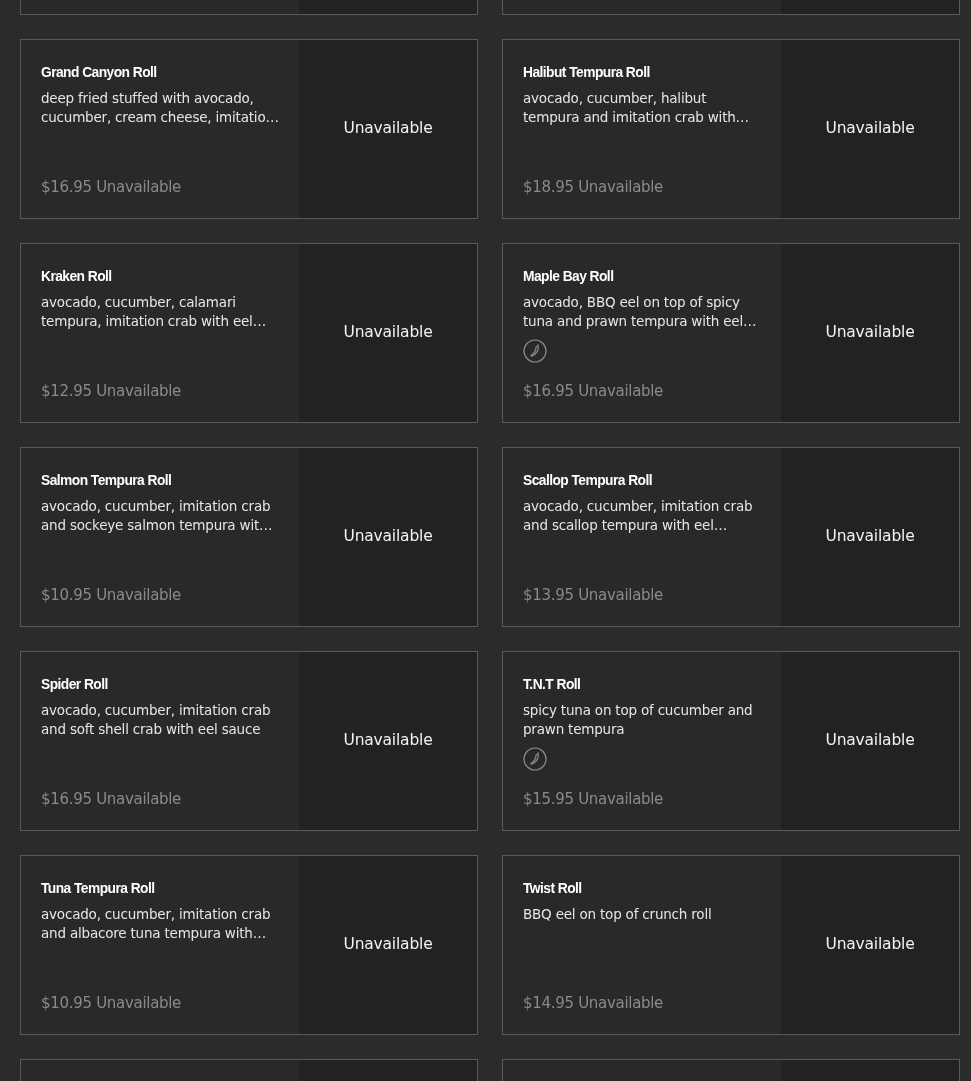 Image resolution: width=971 pixels, height=1081 pixels. I want to click on item-title: T.N.T Roll, so click(552, 684).